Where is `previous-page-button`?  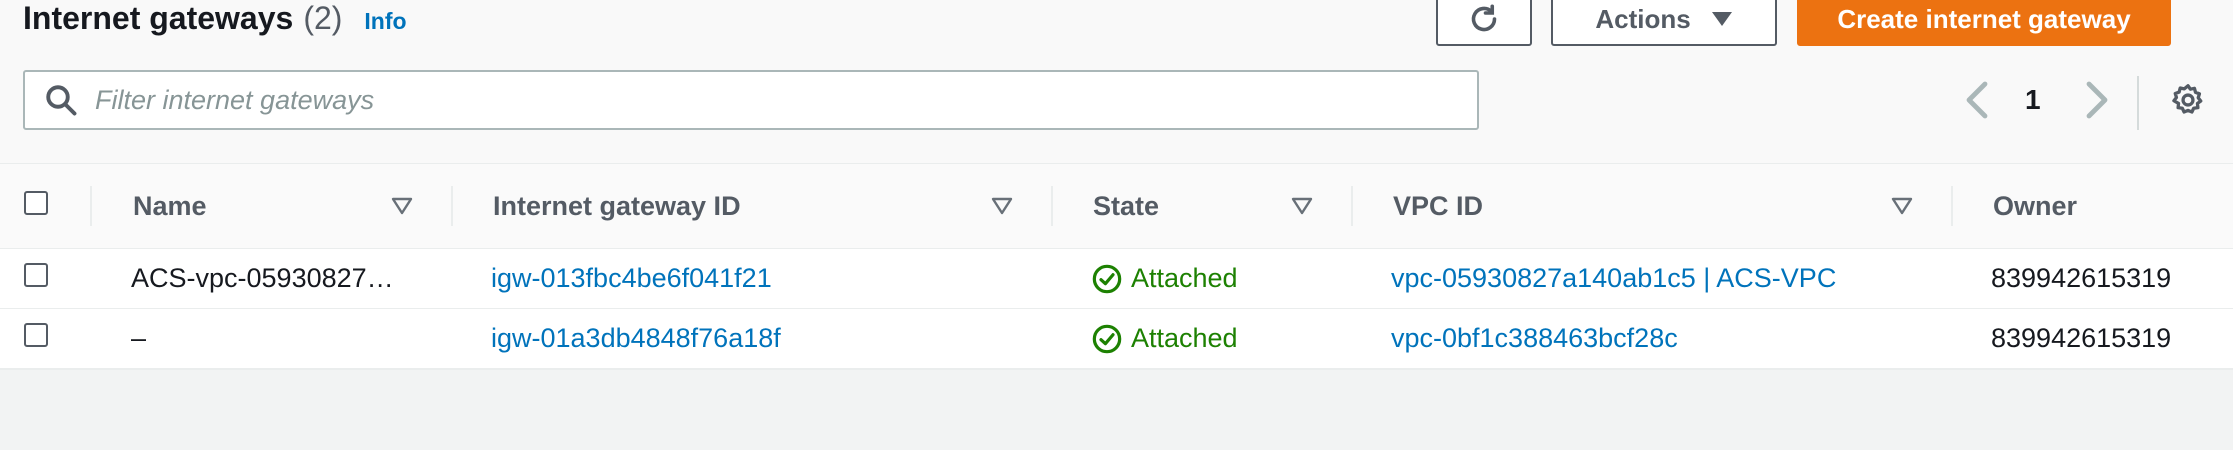 previous-page-button is located at coordinates (1978, 100).